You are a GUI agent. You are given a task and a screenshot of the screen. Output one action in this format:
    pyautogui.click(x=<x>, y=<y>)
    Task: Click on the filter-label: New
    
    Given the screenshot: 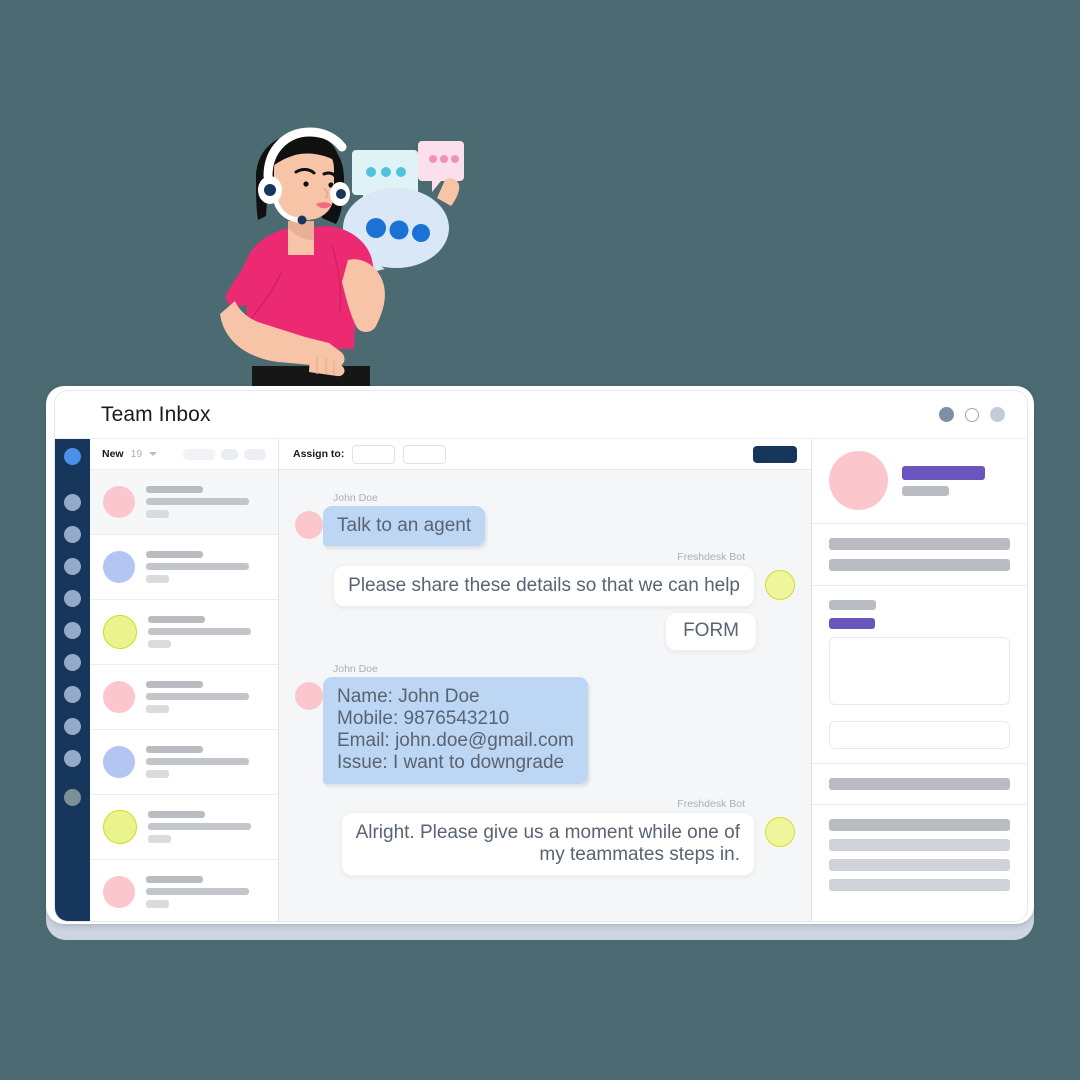 What is the action you would take?
    pyautogui.click(x=113, y=454)
    